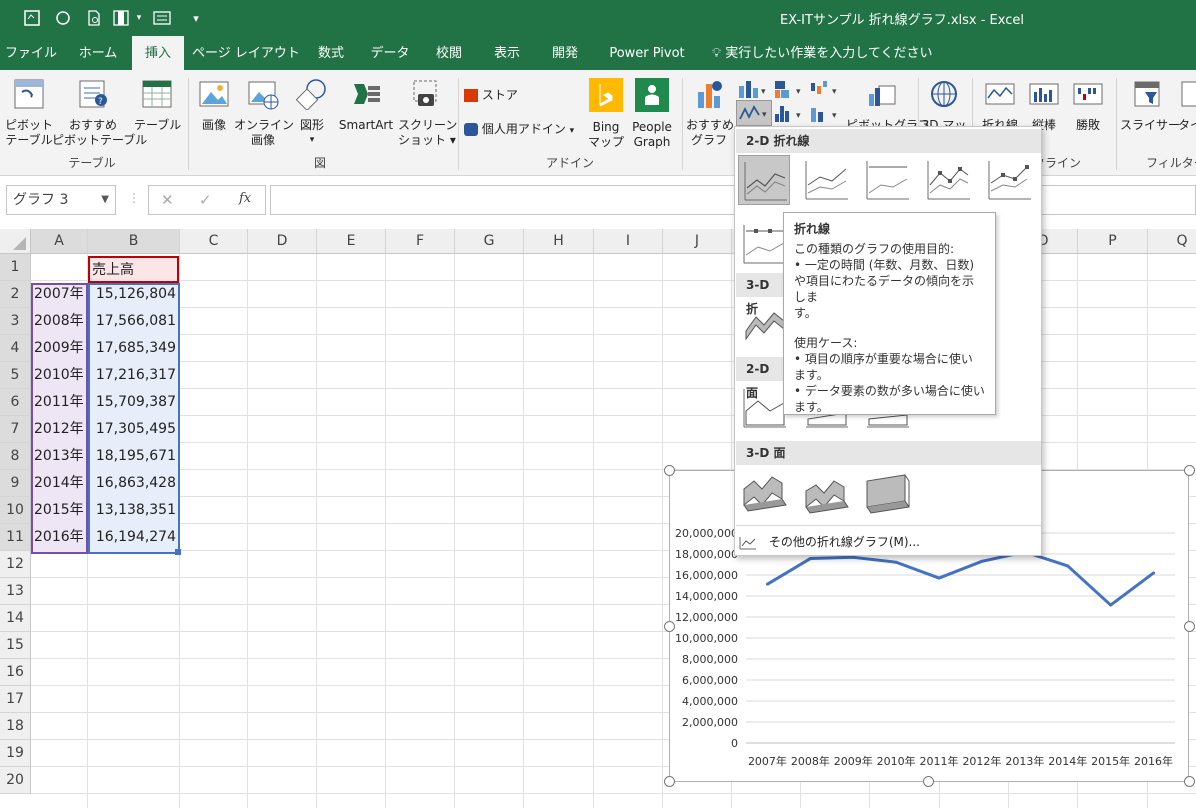  Describe the element at coordinates (15, 753) in the screenshot. I see `row-header-19: 19` at that location.